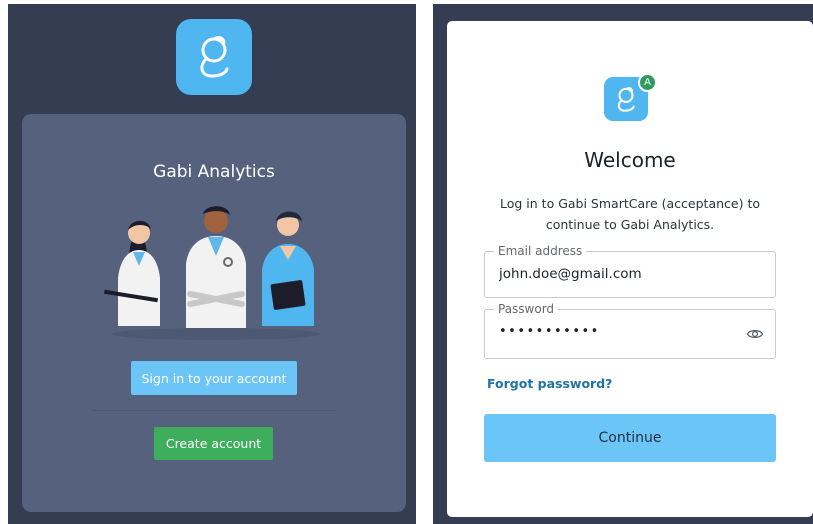 This screenshot has height=524, width=813. I want to click on create-account-button: Create account, so click(213, 443).